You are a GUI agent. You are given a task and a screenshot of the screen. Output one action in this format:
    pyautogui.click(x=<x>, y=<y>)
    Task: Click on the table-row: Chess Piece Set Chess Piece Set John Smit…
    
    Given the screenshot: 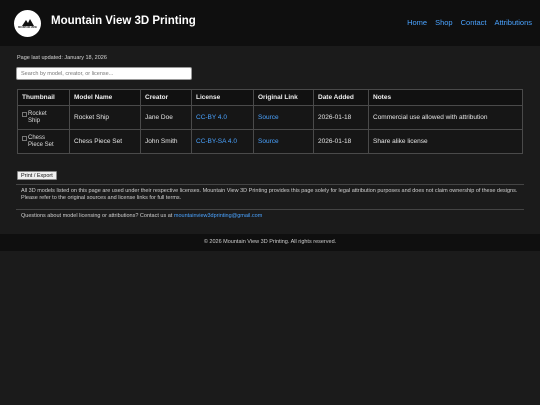 What is the action you would take?
    pyautogui.click(x=270, y=141)
    